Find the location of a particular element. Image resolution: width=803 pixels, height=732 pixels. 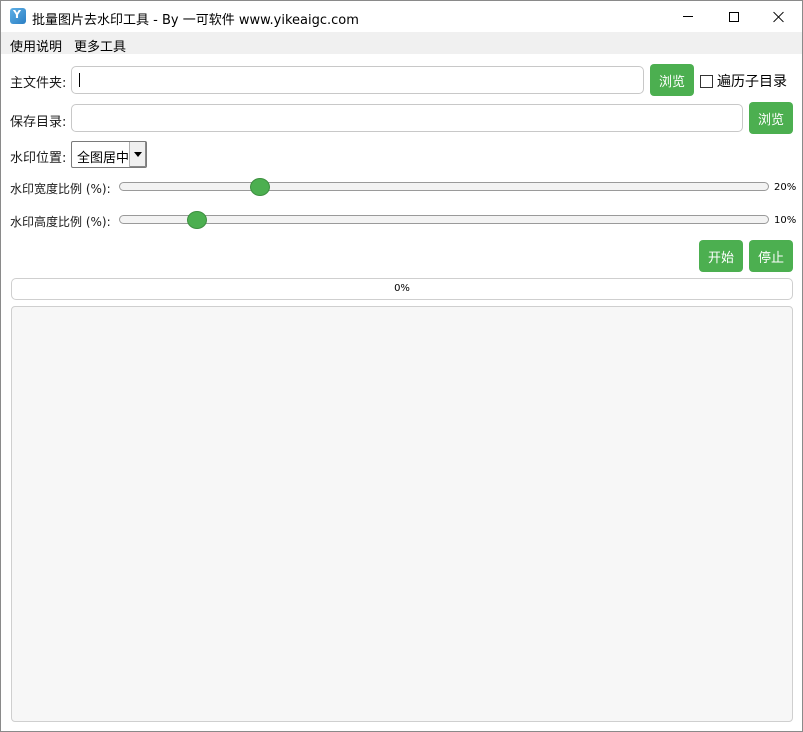

start-button: 开始 is located at coordinates (721, 256).